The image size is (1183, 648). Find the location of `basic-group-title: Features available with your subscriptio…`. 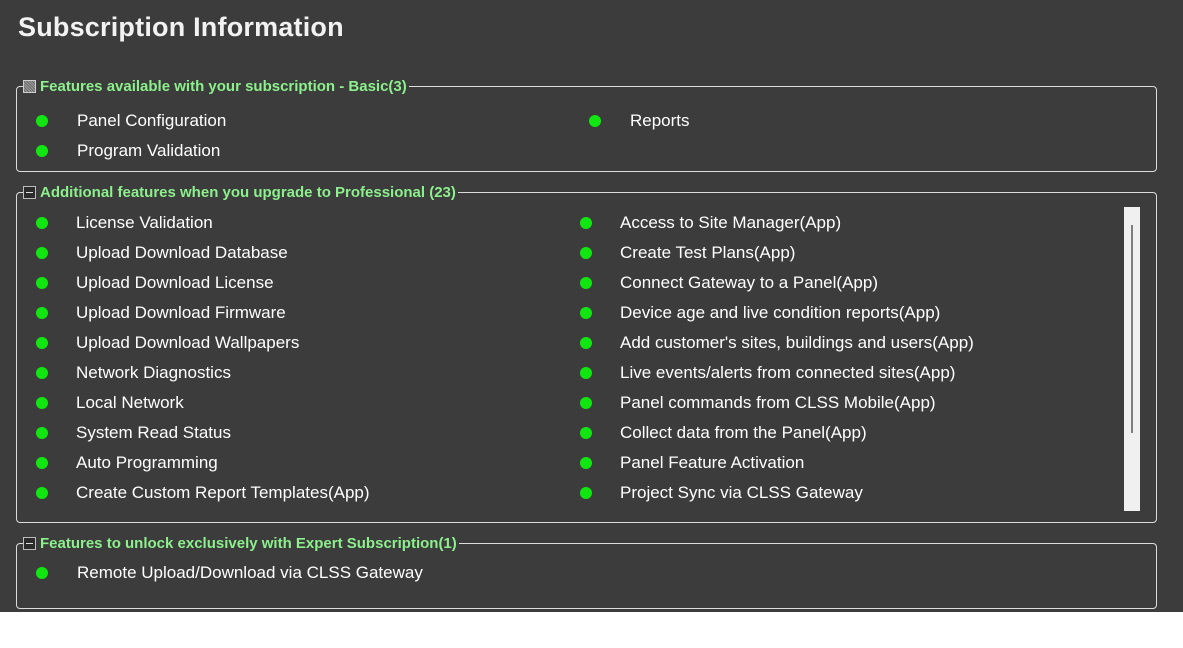

basic-group-title: Features available with your subscriptio… is located at coordinates (223, 86).